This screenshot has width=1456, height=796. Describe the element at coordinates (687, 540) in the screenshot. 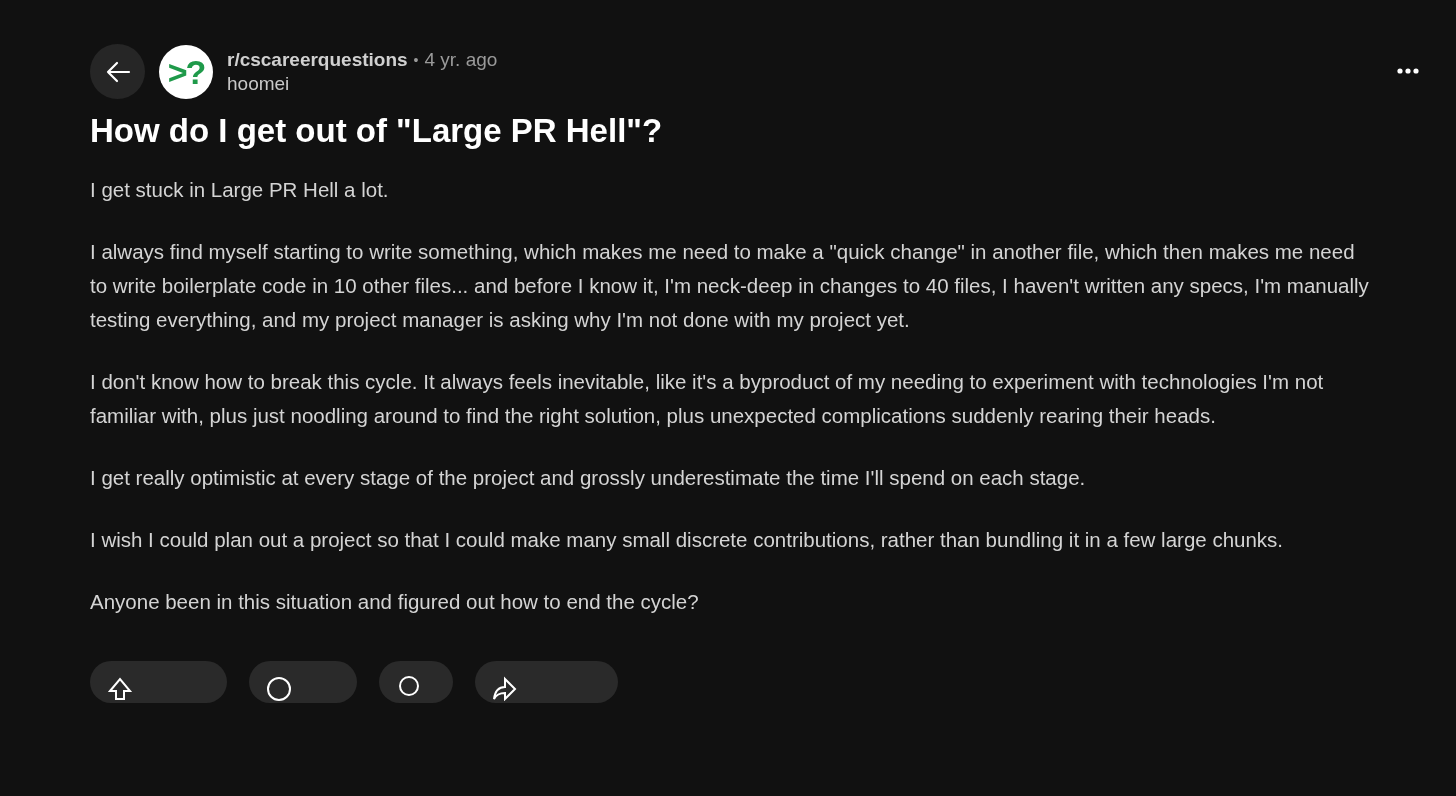

I see `post-paragraph: I wish I could plan out a project so that I could make many small discrete contributions, rather than bundling it in a few large chunks.` at that location.